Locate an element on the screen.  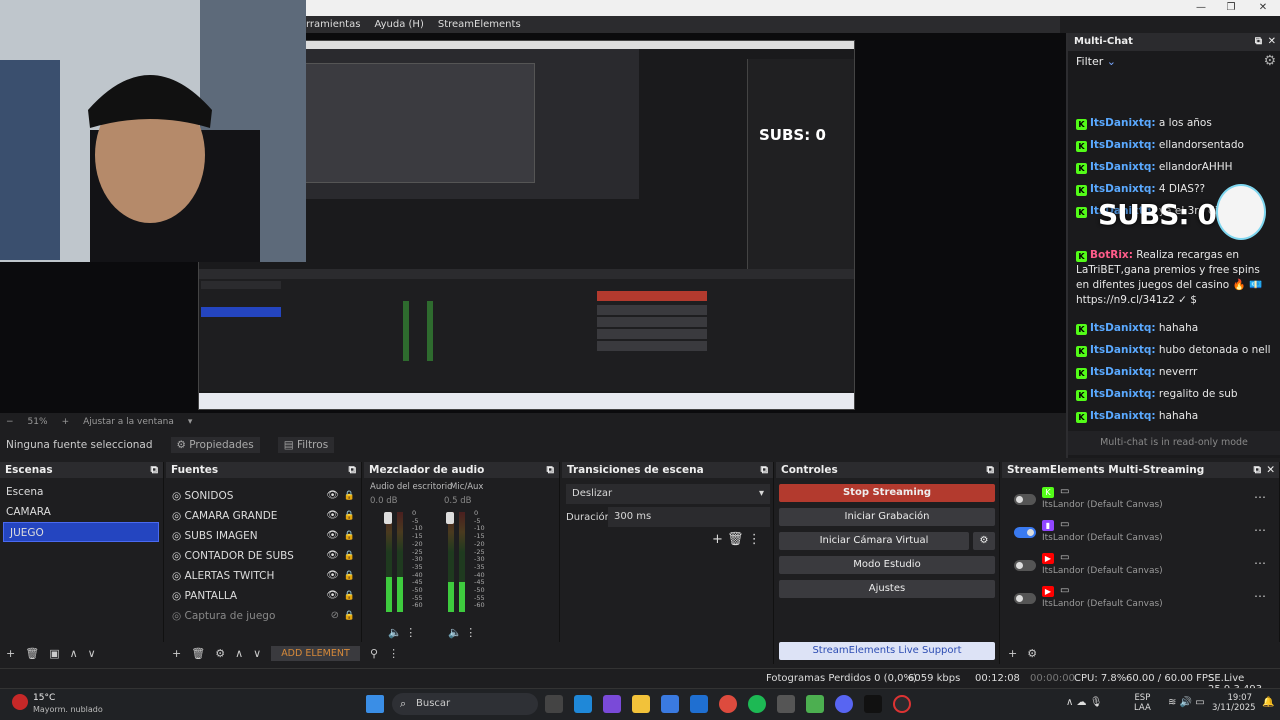
copilot-icon is located at coordinates (612, 704).